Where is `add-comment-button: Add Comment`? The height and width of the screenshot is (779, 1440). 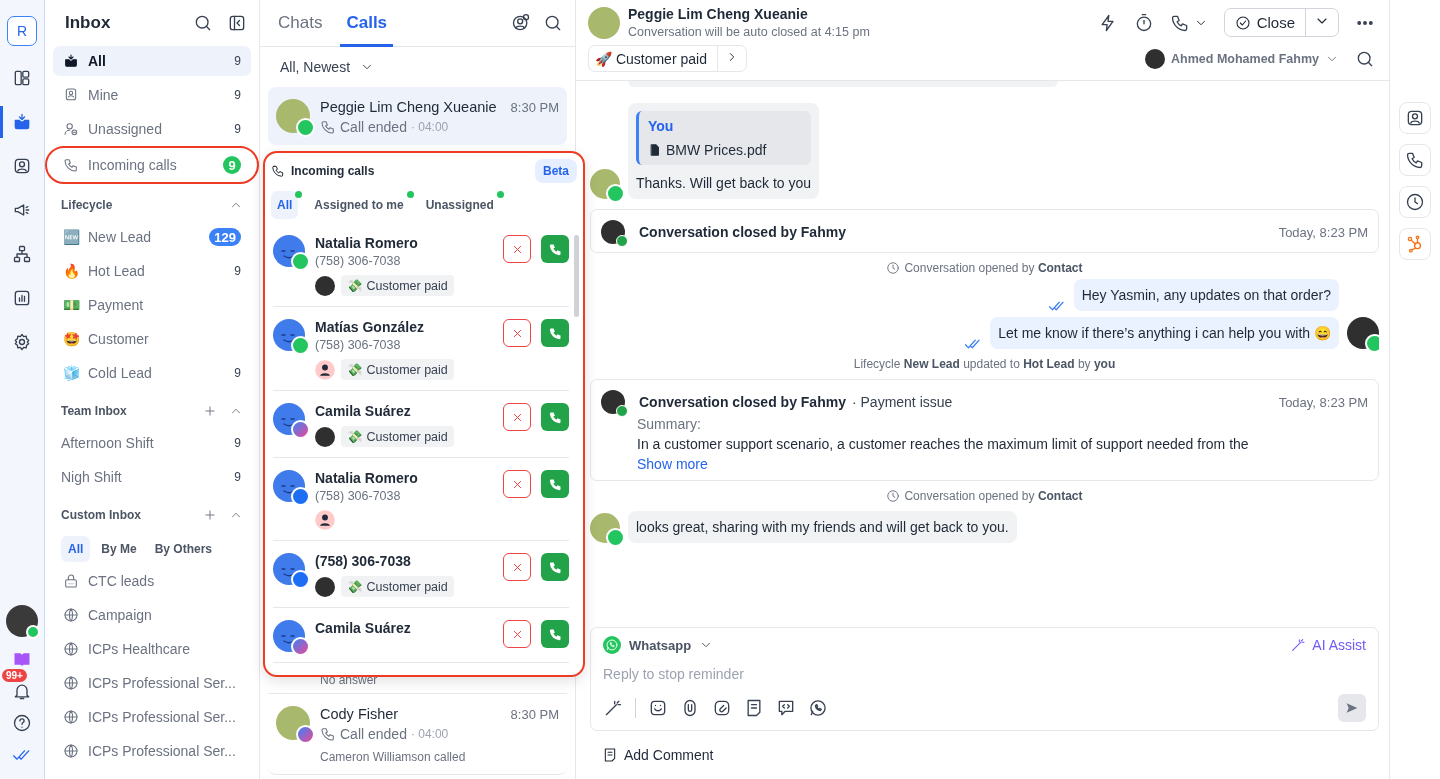 add-comment-button: Add Comment is located at coordinates (658, 755).